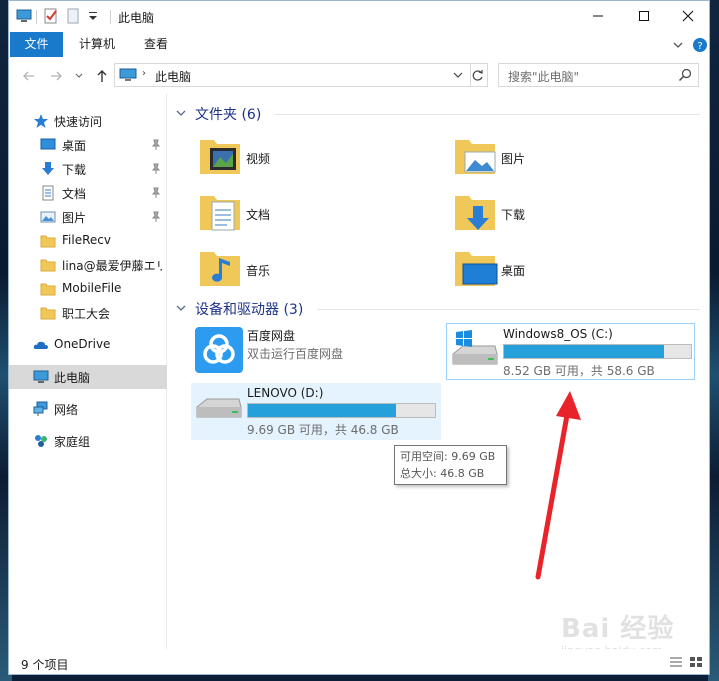 The image size is (719, 681). I want to click on sidebar-item-network: 网络, so click(88, 409).